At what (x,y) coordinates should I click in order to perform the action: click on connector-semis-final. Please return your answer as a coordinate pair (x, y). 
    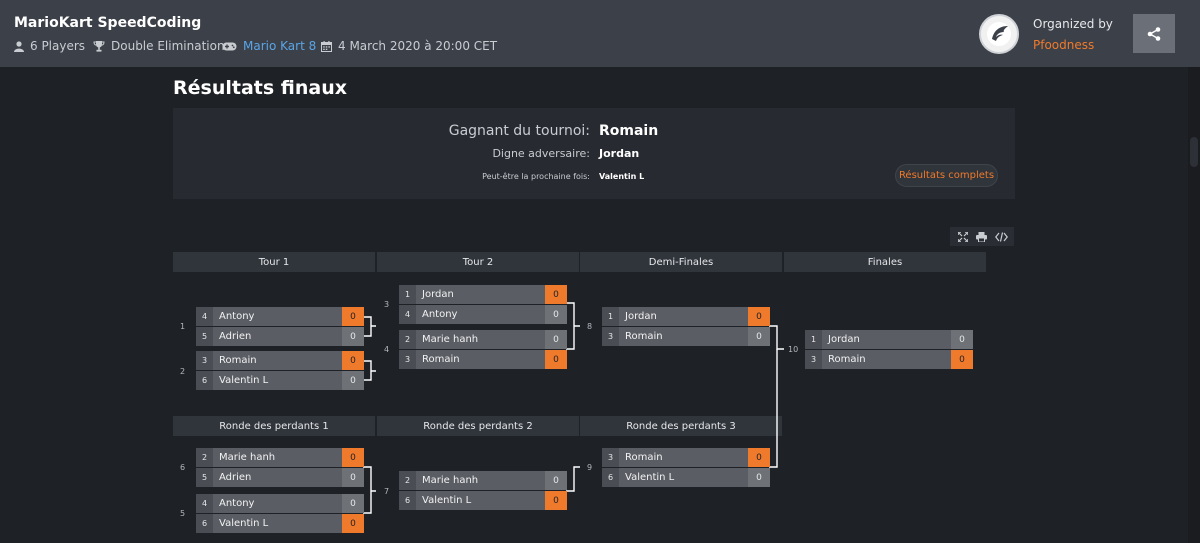
    Looking at the image, I should click on (776, 337).